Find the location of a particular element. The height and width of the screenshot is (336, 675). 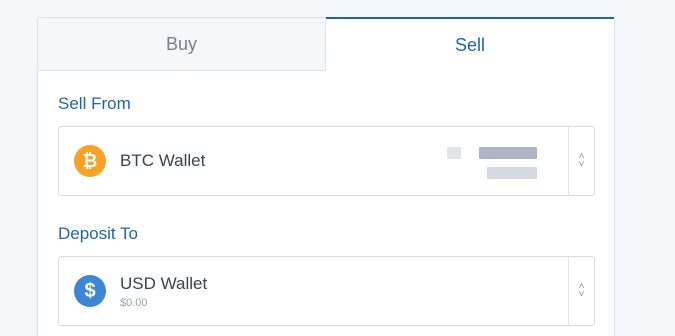

sell-from-label: Sell From is located at coordinates (94, 103).